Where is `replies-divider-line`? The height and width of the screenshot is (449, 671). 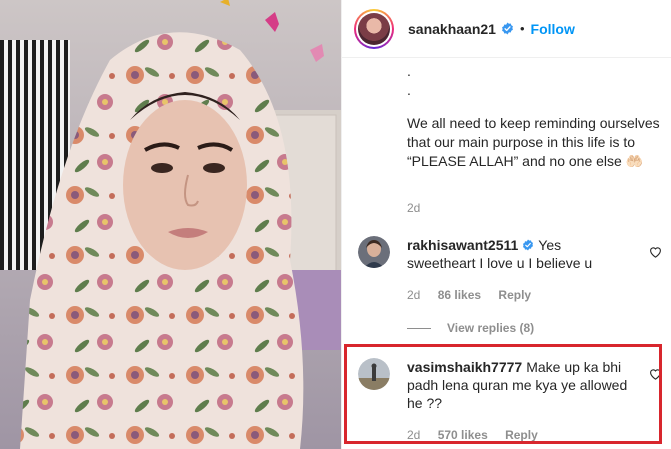 replies-divider-line is located at coordinates (419, 328).